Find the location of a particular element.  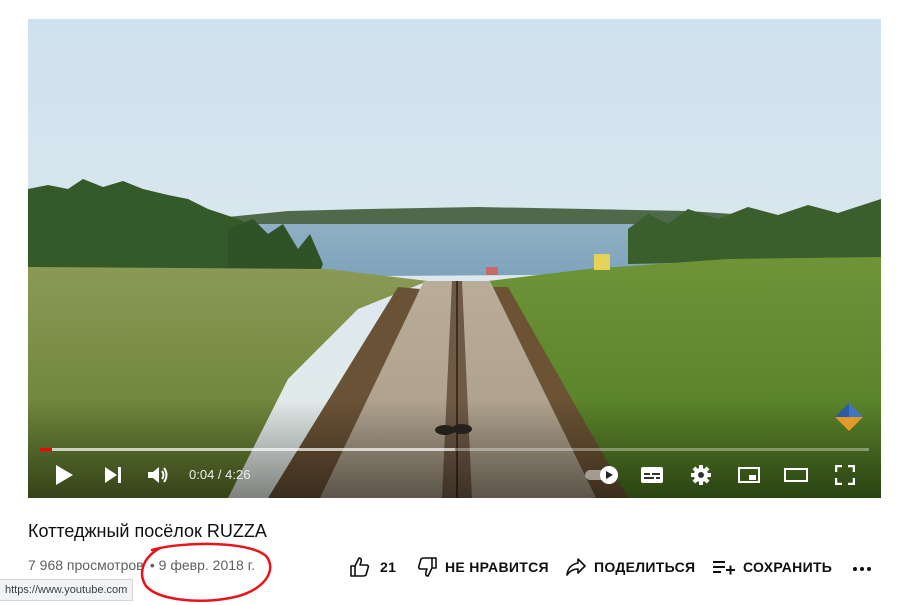

save-button: СОХРАНИТЬ is located at coordinates (772, 567).